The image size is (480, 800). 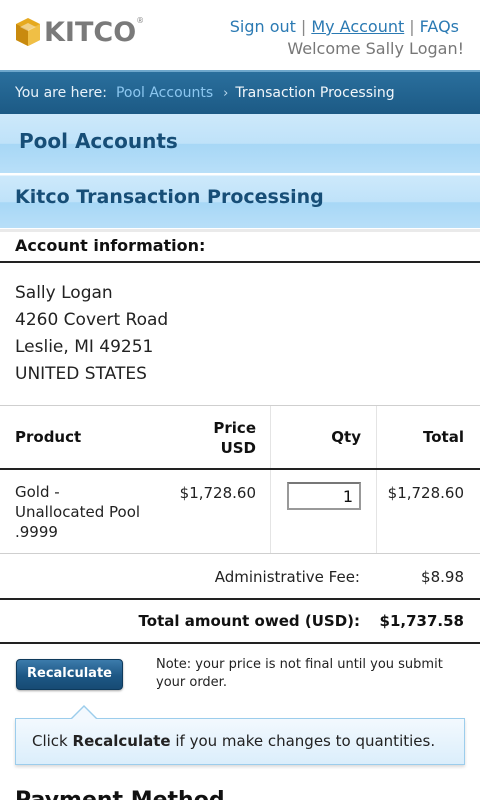 I want to click on column-header-price: Price USD, so click(x=234, y=438).